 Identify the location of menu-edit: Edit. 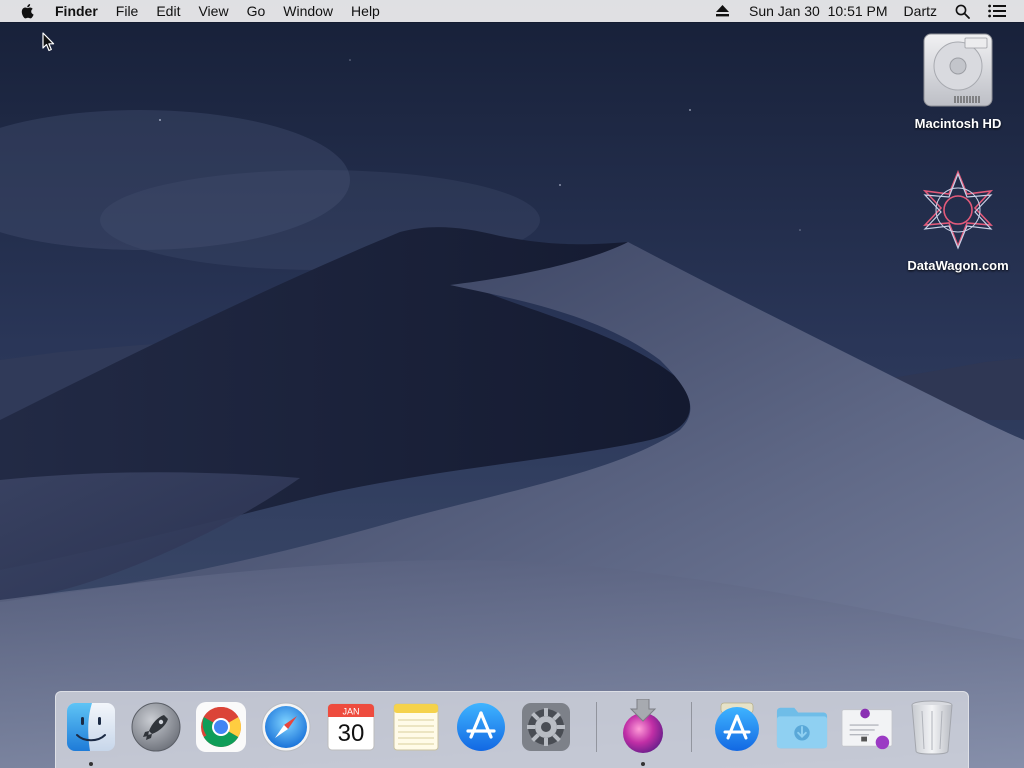
(168, 11).